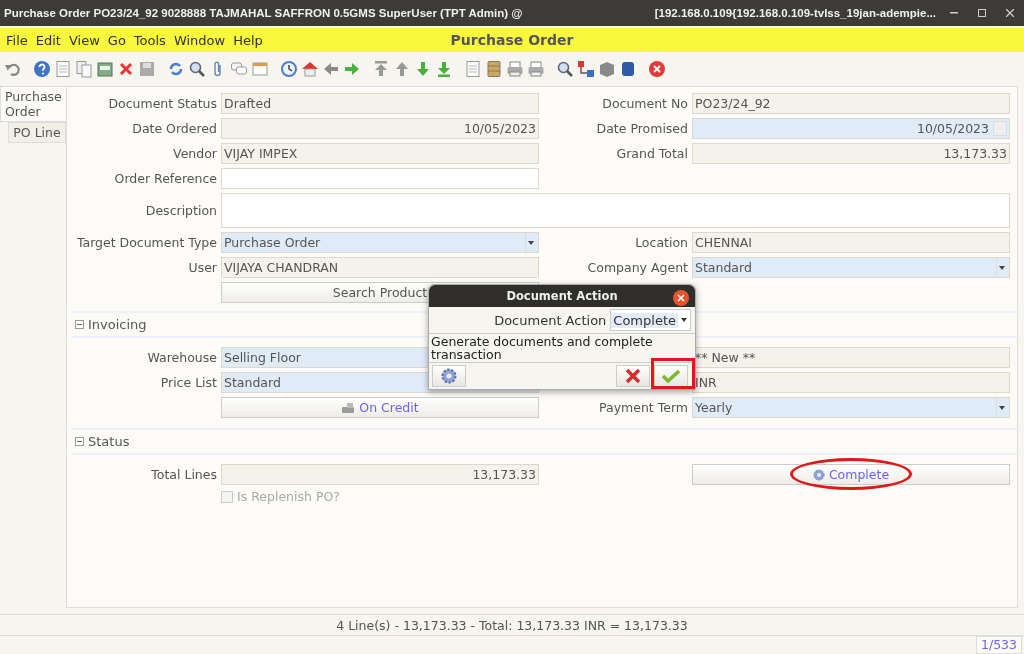 This screenshot has width=1024, height=654. I want to click on dropdown-field: Complete, so click(650, 320).